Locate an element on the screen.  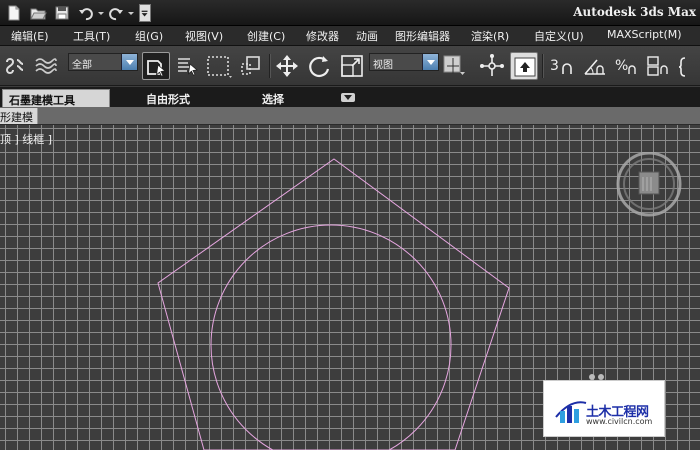
watermark-logo: 土木工程网 www.civilcn.com is located at coordinates (604, 408).